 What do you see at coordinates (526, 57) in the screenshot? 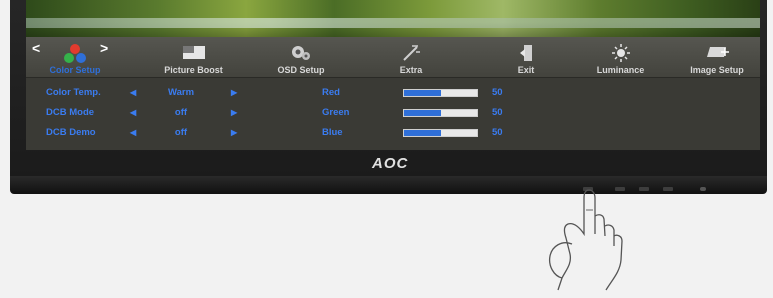
I see `tab-exit: Exit` at bounding box center [526, 57].